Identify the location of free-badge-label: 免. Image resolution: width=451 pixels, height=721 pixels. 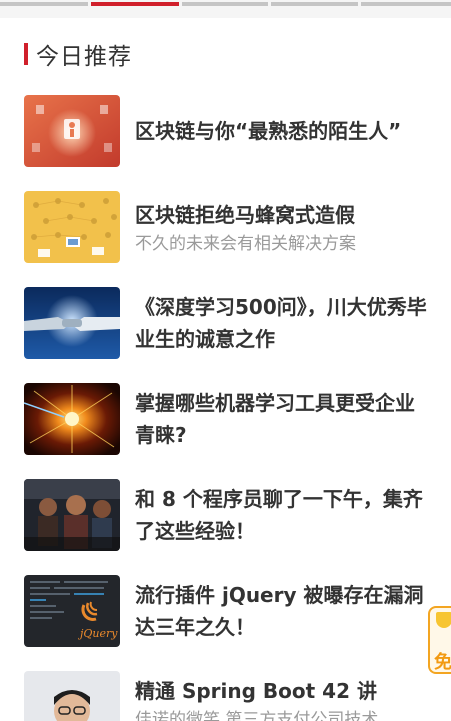
(442, 662).